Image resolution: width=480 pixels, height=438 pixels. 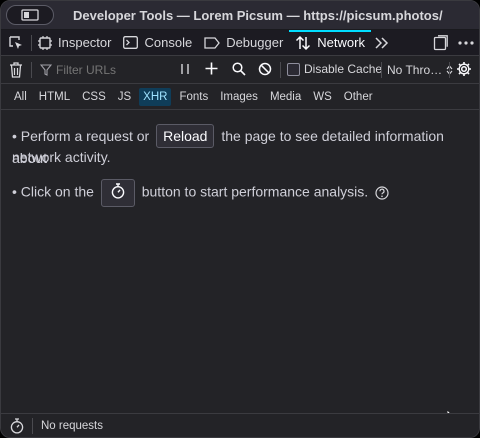 I want to click on more-options-icon, so click(x=465, y=43).